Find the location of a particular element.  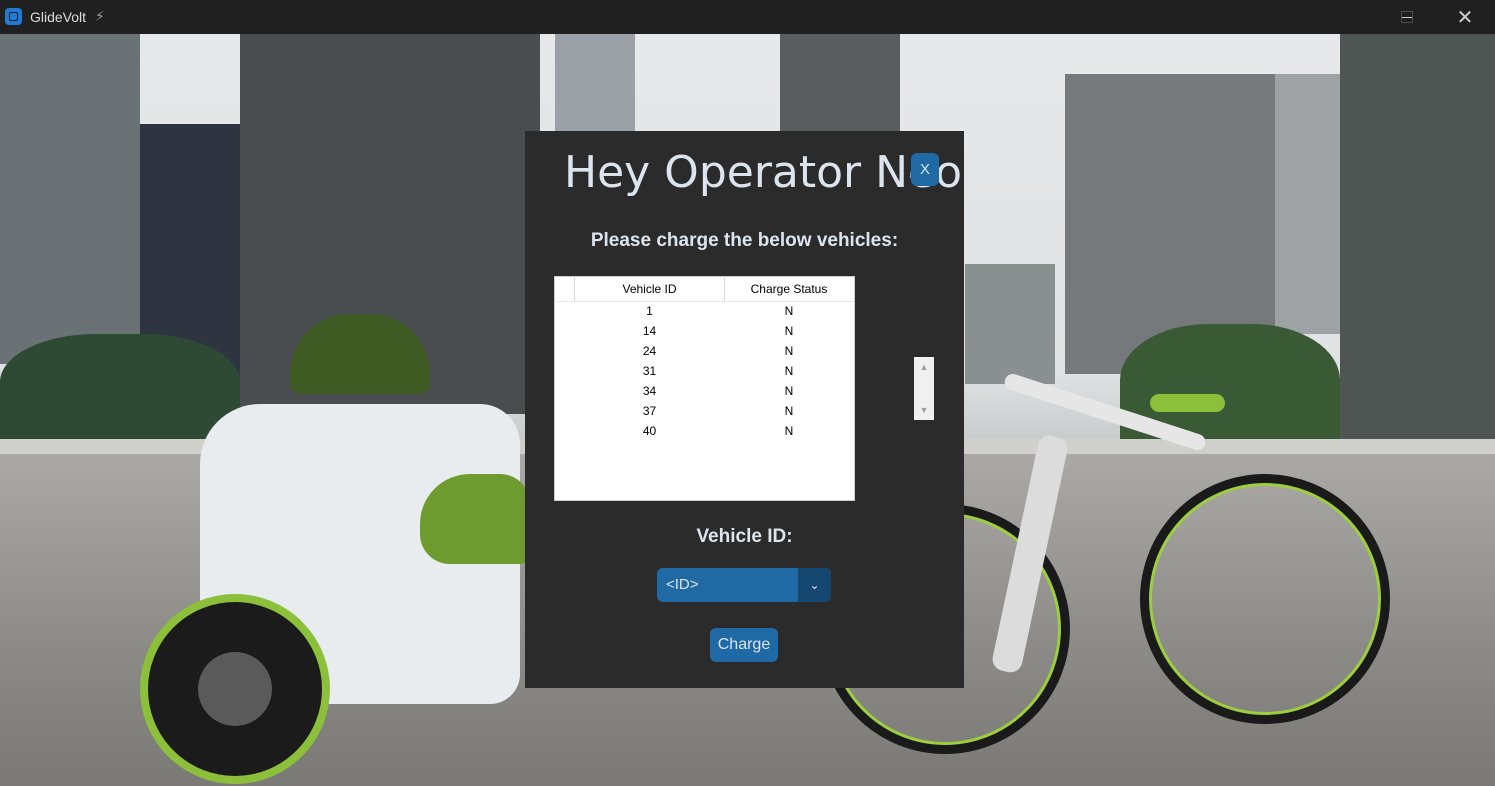

vehicle-id-select-value: <ID> is located at coordinates (682, 584).